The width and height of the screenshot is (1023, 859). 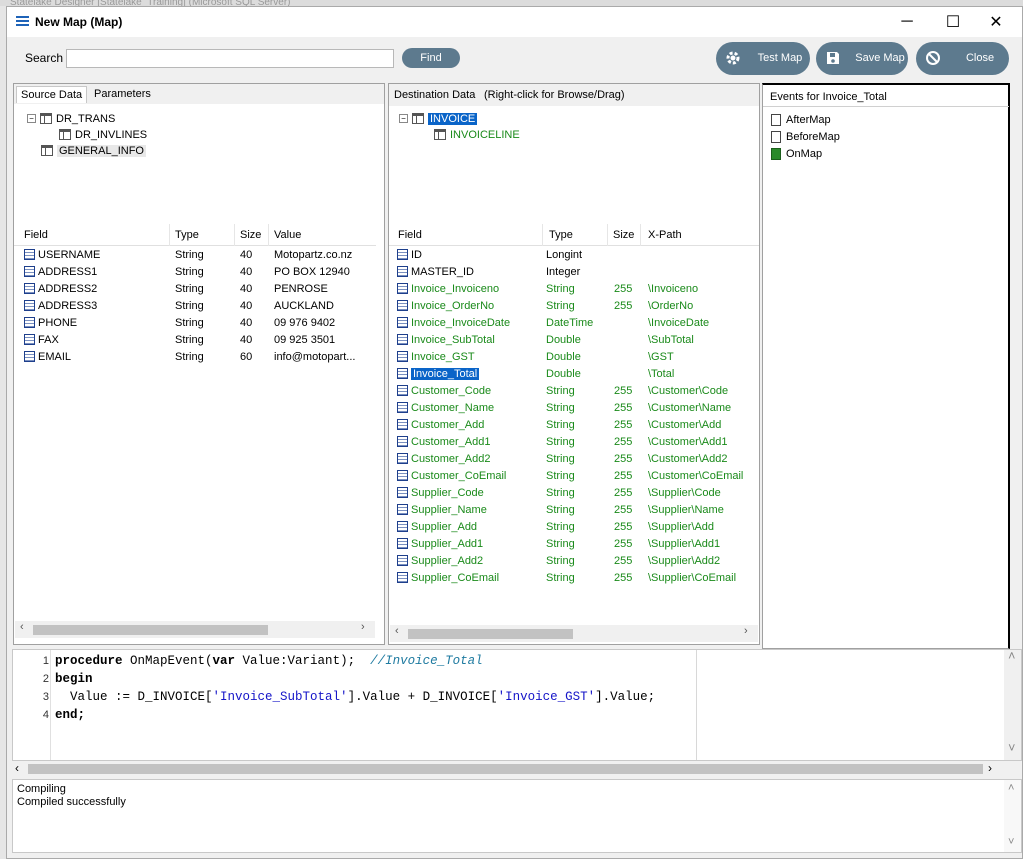 What do you see at coordinates (780, 58) in the screenshot?
I see `test-map-label: Test Map` at bounding box center [780, 58].